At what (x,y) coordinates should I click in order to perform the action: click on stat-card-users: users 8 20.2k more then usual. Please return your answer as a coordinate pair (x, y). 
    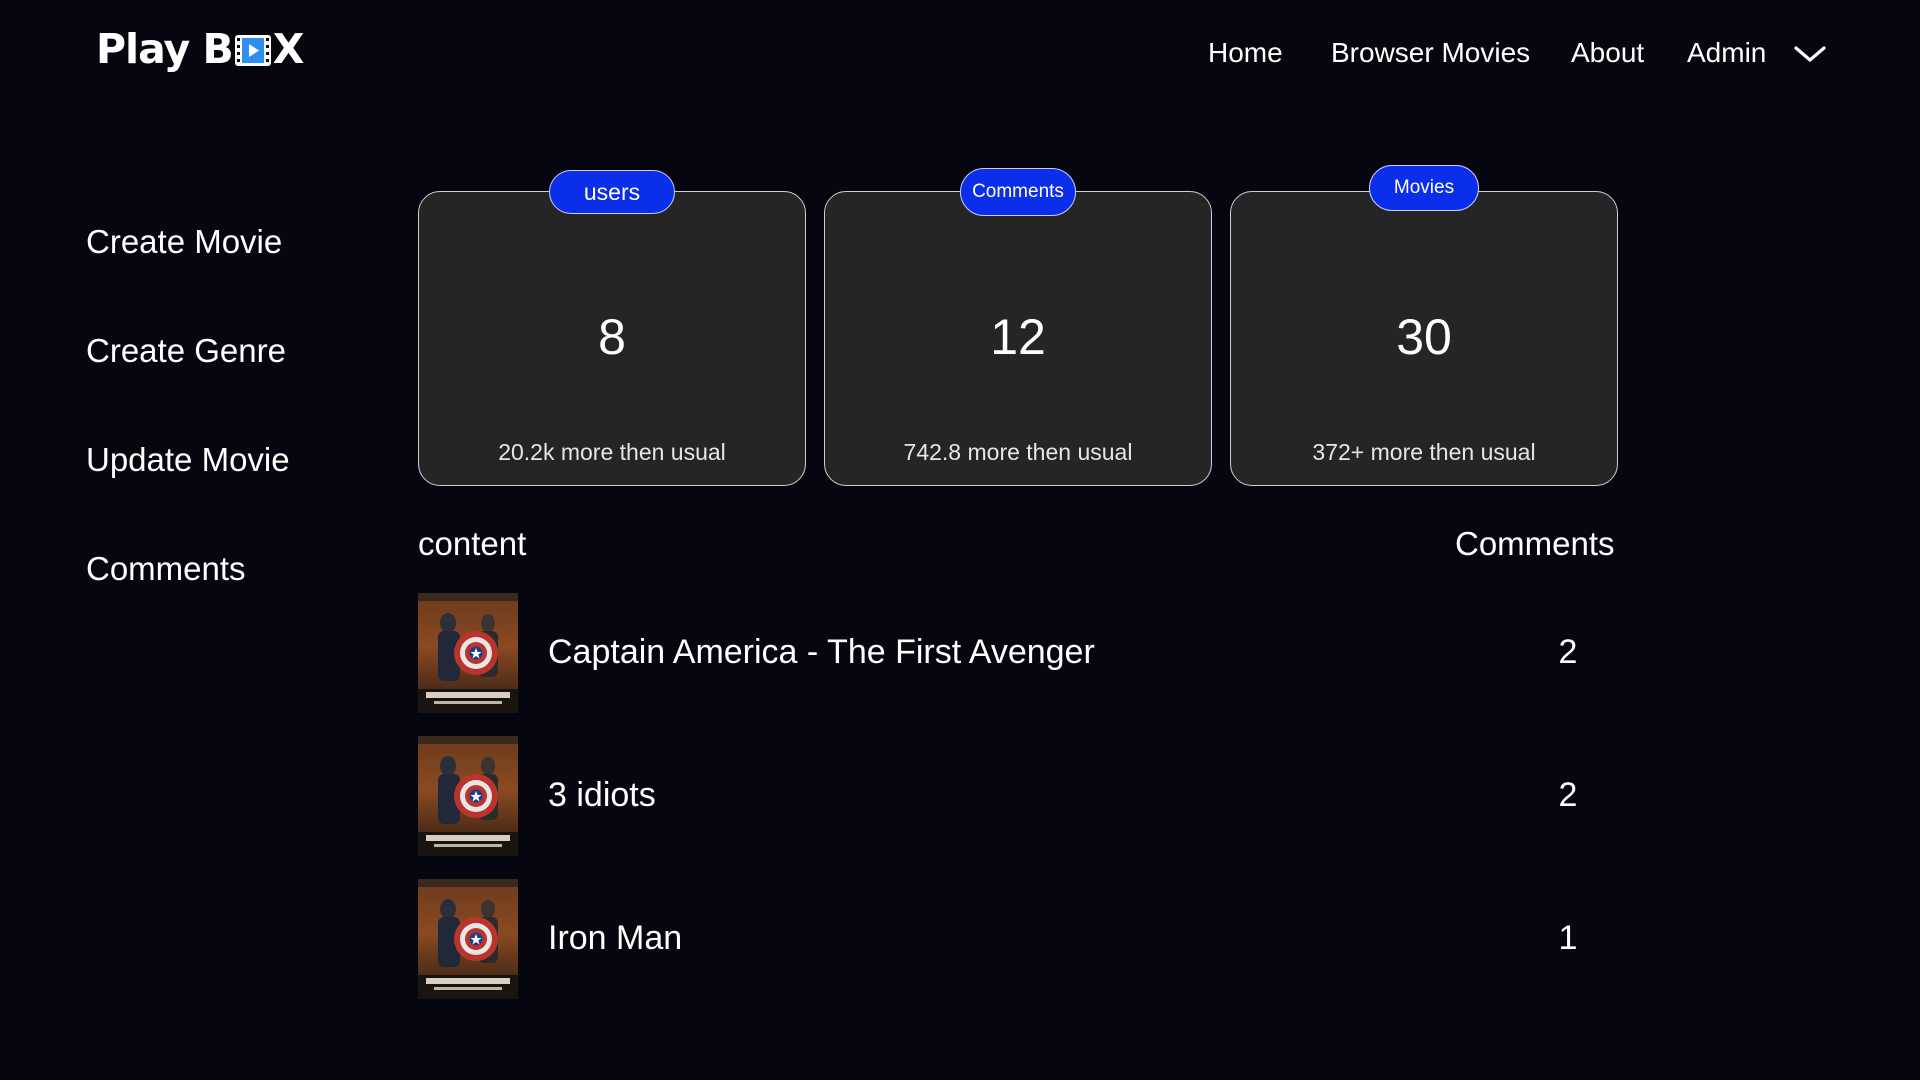
    Looking at the image, I should click on (612, 328).